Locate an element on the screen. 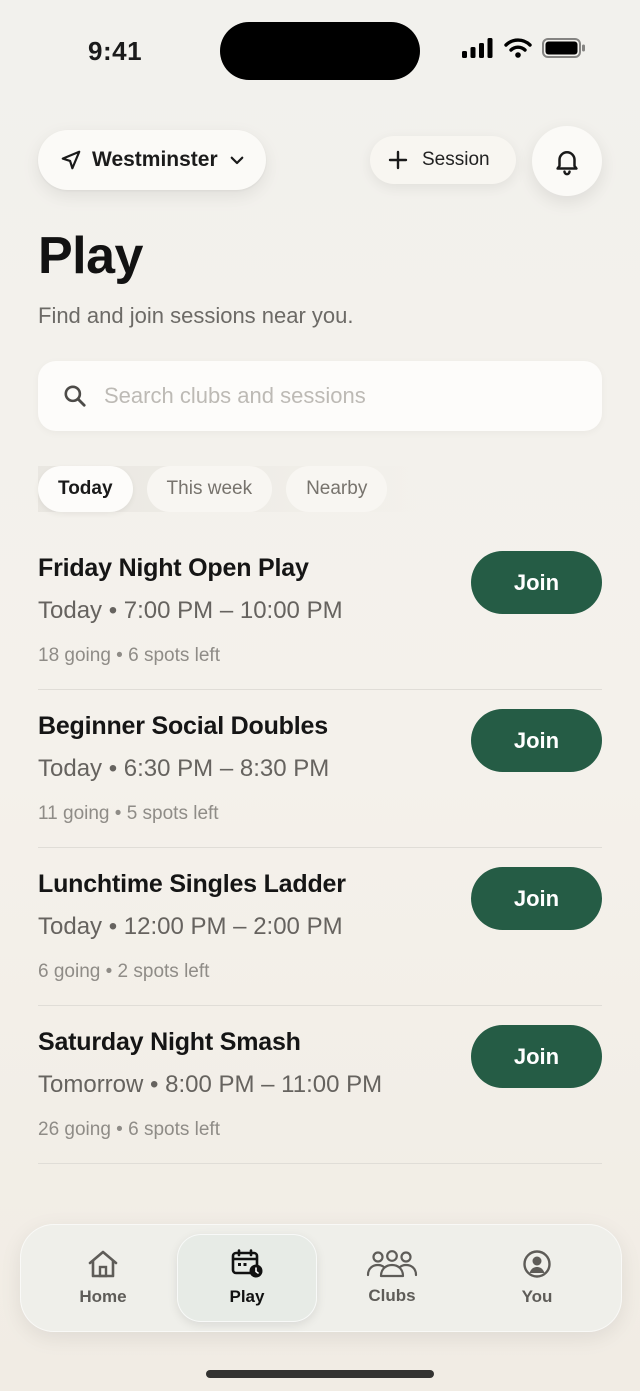 This screenshot has width=640, height=1391. session-time: Today • 12:00 PM – 2:00 PM is located at coordinates (190, 926).